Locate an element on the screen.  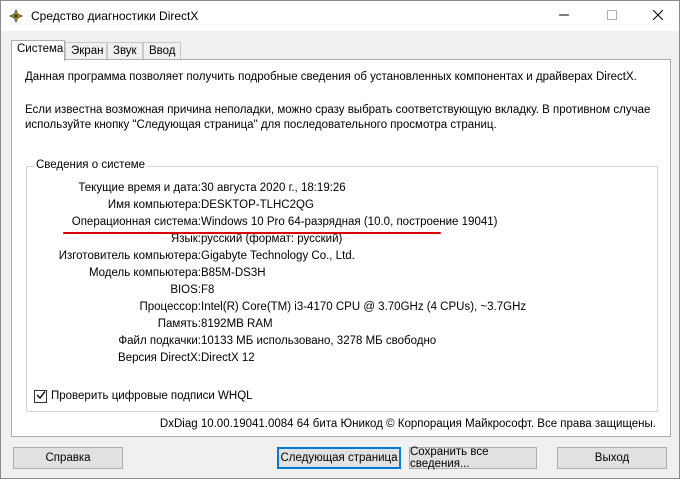
os-highlight-underline is located at coordinates (252, 233).